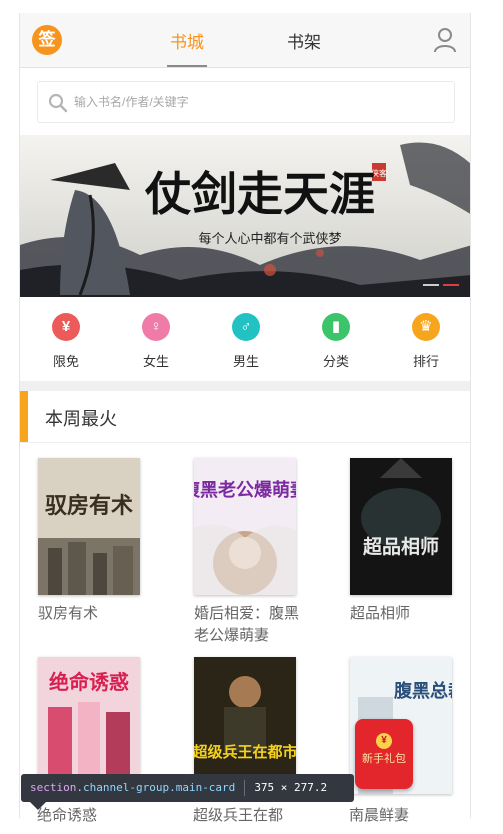  What do you see at coordinates (431, 285) in the screenshot?
I see `carousel-dot` at bounding box center [431, 285].